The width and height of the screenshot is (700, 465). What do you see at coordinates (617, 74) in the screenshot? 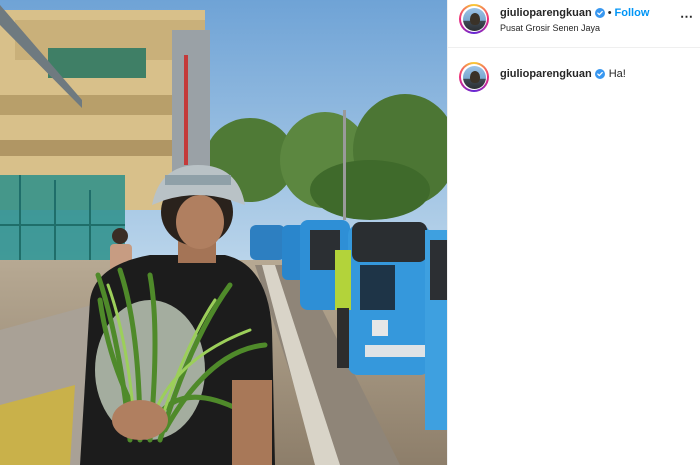
I see `caption-text: Ha!` at bounding box center [617, 74].